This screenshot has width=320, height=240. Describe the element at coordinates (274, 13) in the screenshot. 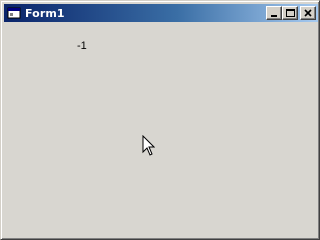

I see `minimize-button` at that location.